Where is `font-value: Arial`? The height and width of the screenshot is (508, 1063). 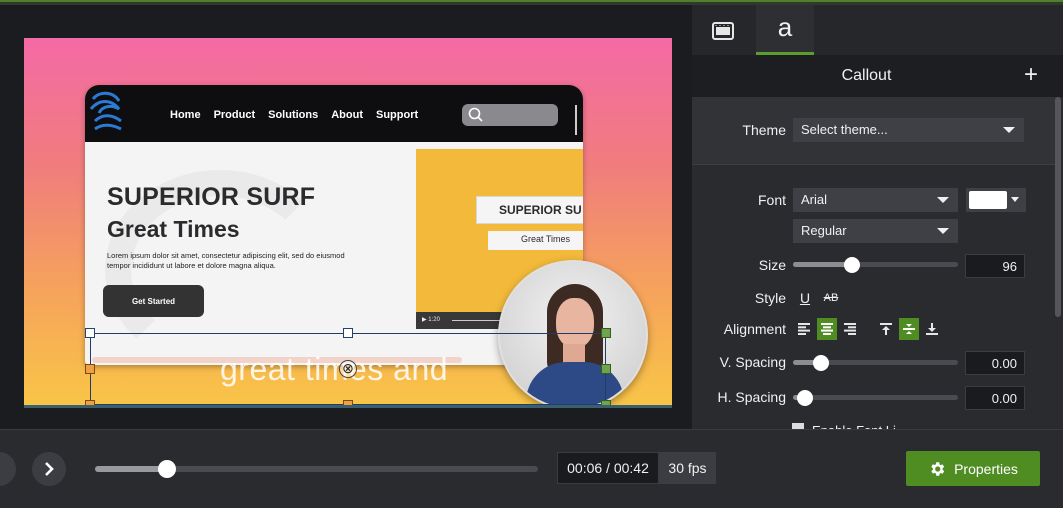 font-value: Arial is located at coordinates (814, 199).